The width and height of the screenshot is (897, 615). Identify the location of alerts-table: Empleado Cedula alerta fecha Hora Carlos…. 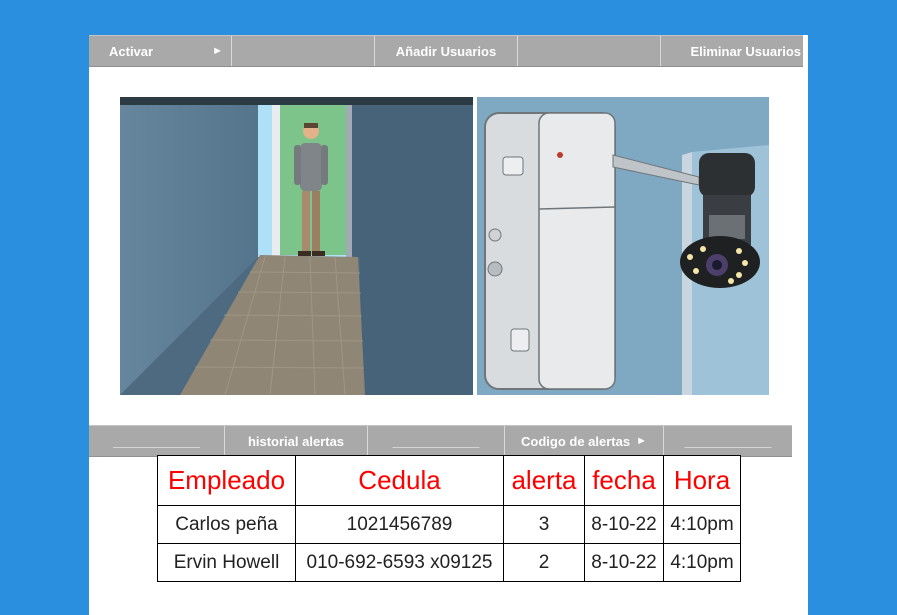
(449, 518).